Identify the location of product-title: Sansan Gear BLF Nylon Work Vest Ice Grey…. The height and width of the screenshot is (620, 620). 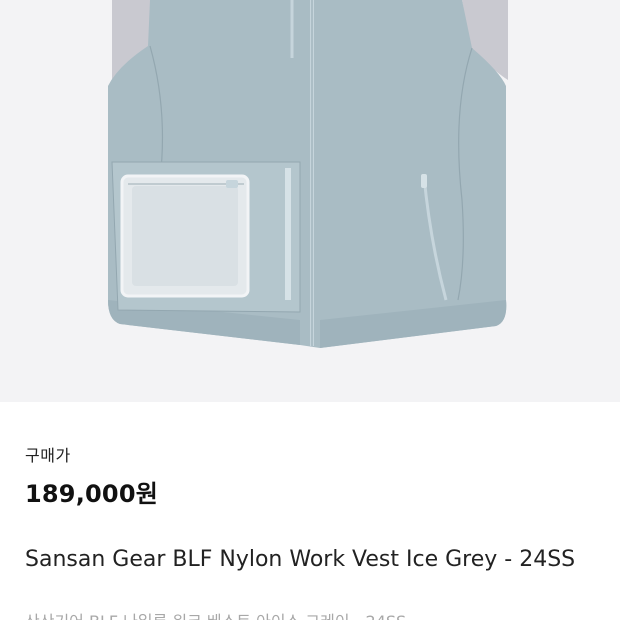
(300, 559).